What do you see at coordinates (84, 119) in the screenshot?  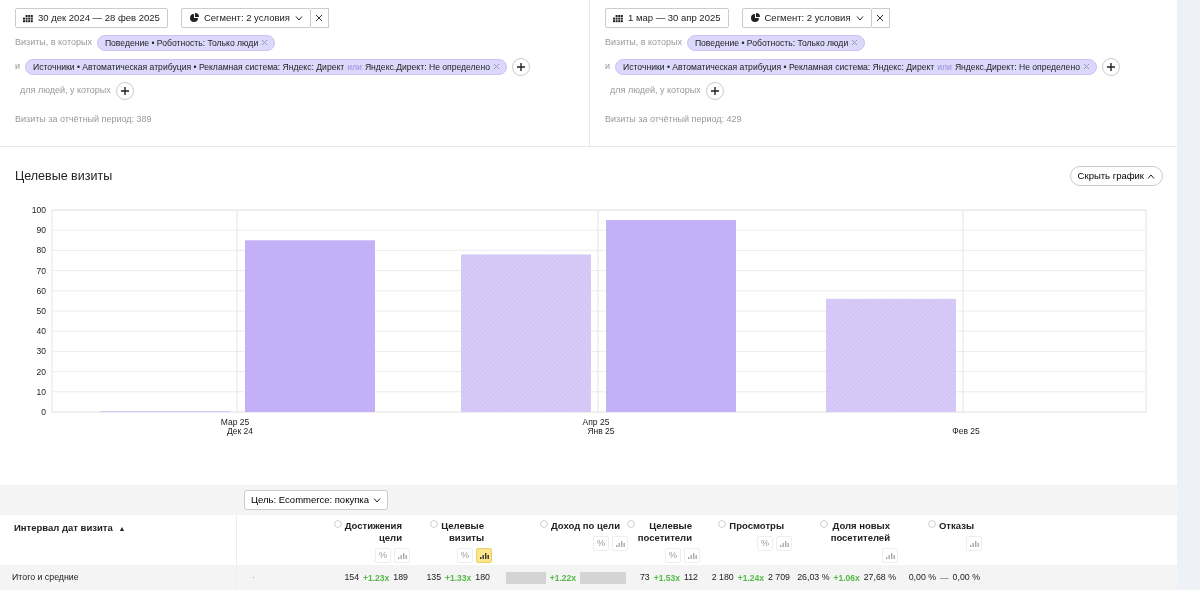 I see `visits-total: Визиты за отчётный период: 389` at bounding box center [84, 119].